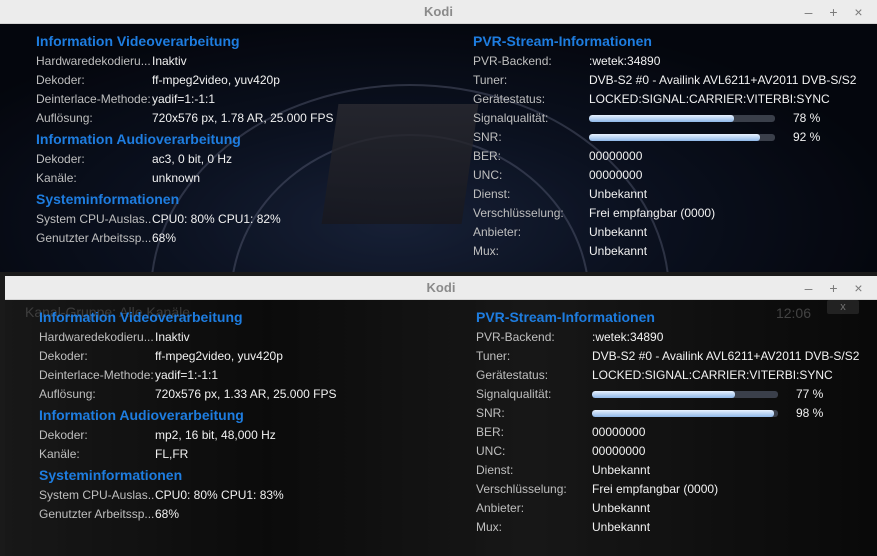 The width and height of the screenshot is (877, 556). I want to click on signal-row: Signalqualität: 77 %, so click(649, 394).